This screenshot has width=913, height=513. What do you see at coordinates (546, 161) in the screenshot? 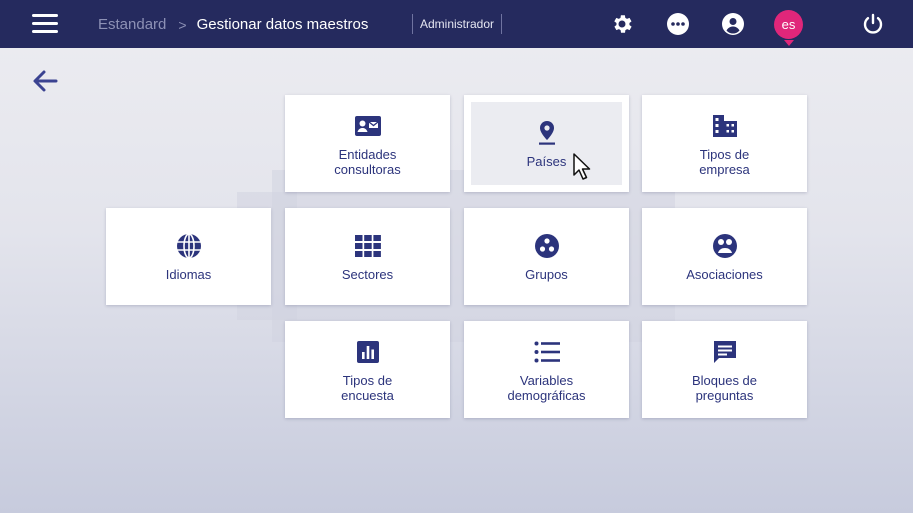
I see `tile-label: Países` at bounding box center [546, 161].